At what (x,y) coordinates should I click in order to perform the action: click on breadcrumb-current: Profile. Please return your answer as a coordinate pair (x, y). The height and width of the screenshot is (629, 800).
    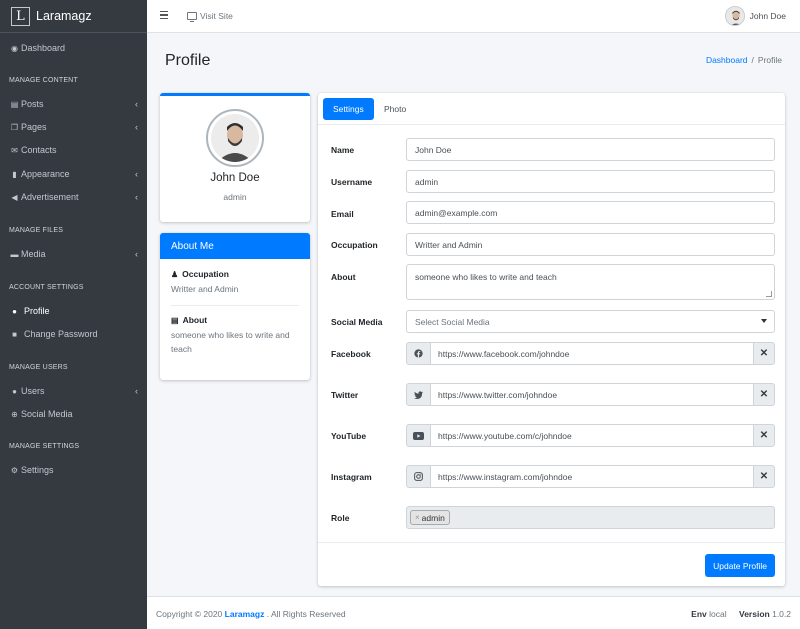
    Looking at the image, I should click on (769, 60).